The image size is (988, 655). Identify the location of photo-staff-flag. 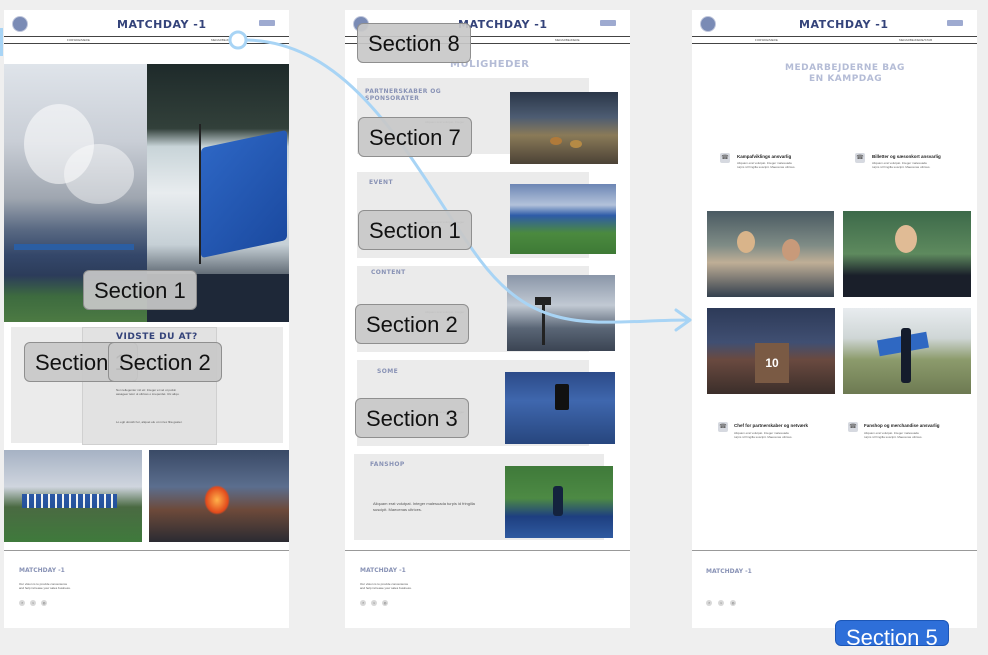
(907, 351).